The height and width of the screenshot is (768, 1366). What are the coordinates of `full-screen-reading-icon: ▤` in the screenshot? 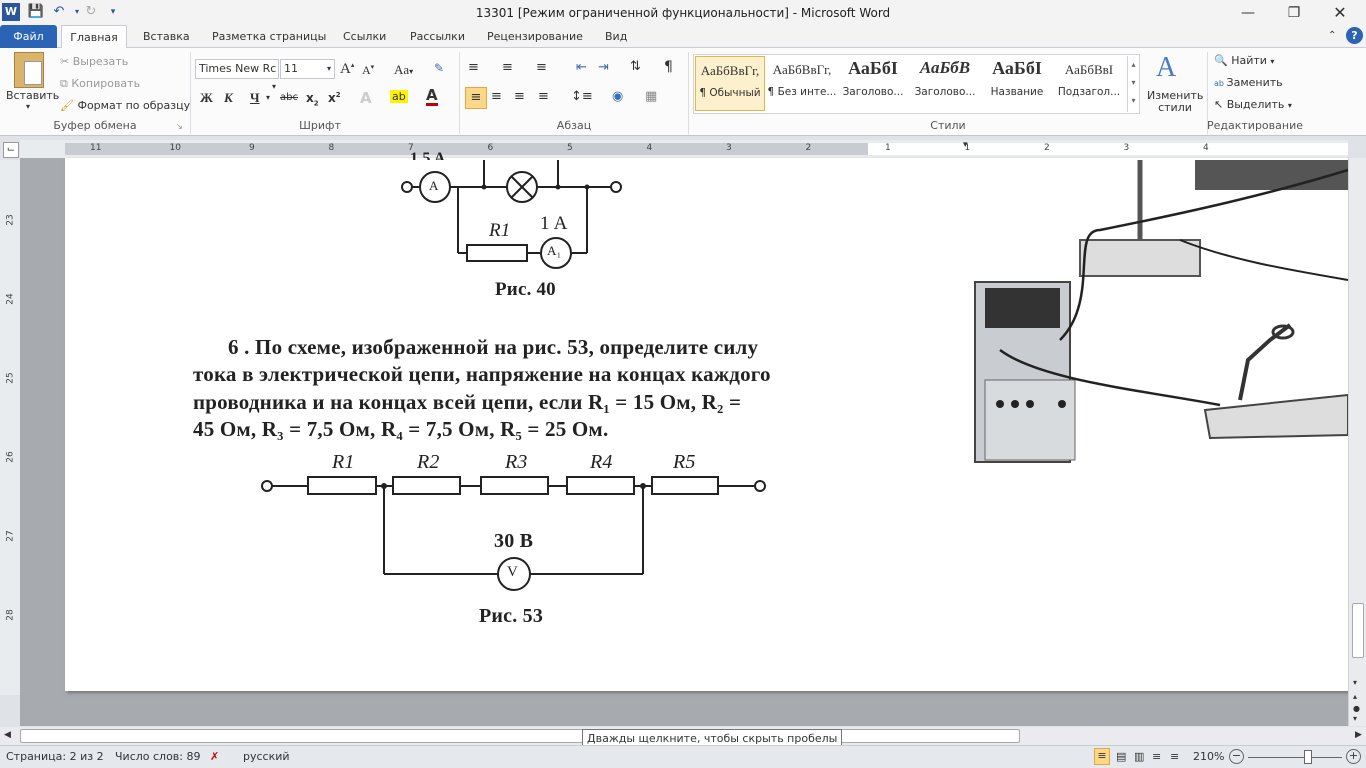 It's located at (1121, 756).